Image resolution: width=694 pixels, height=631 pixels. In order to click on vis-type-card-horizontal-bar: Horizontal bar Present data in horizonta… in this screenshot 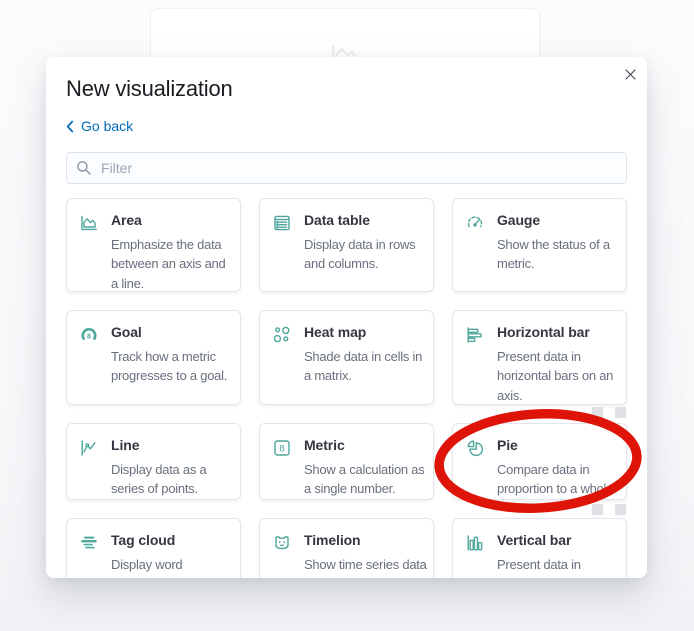, I will do `click(539, 357)`.